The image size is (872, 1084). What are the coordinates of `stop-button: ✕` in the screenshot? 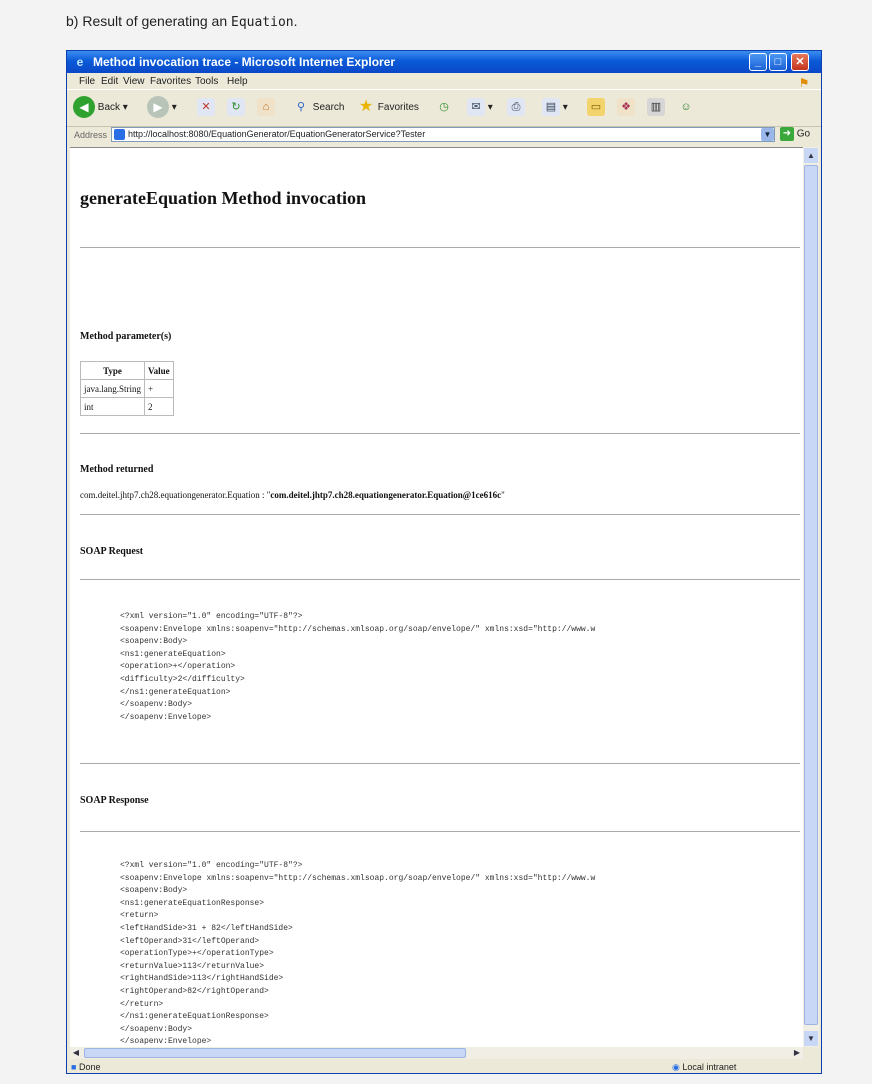 It's located at (206, 108).